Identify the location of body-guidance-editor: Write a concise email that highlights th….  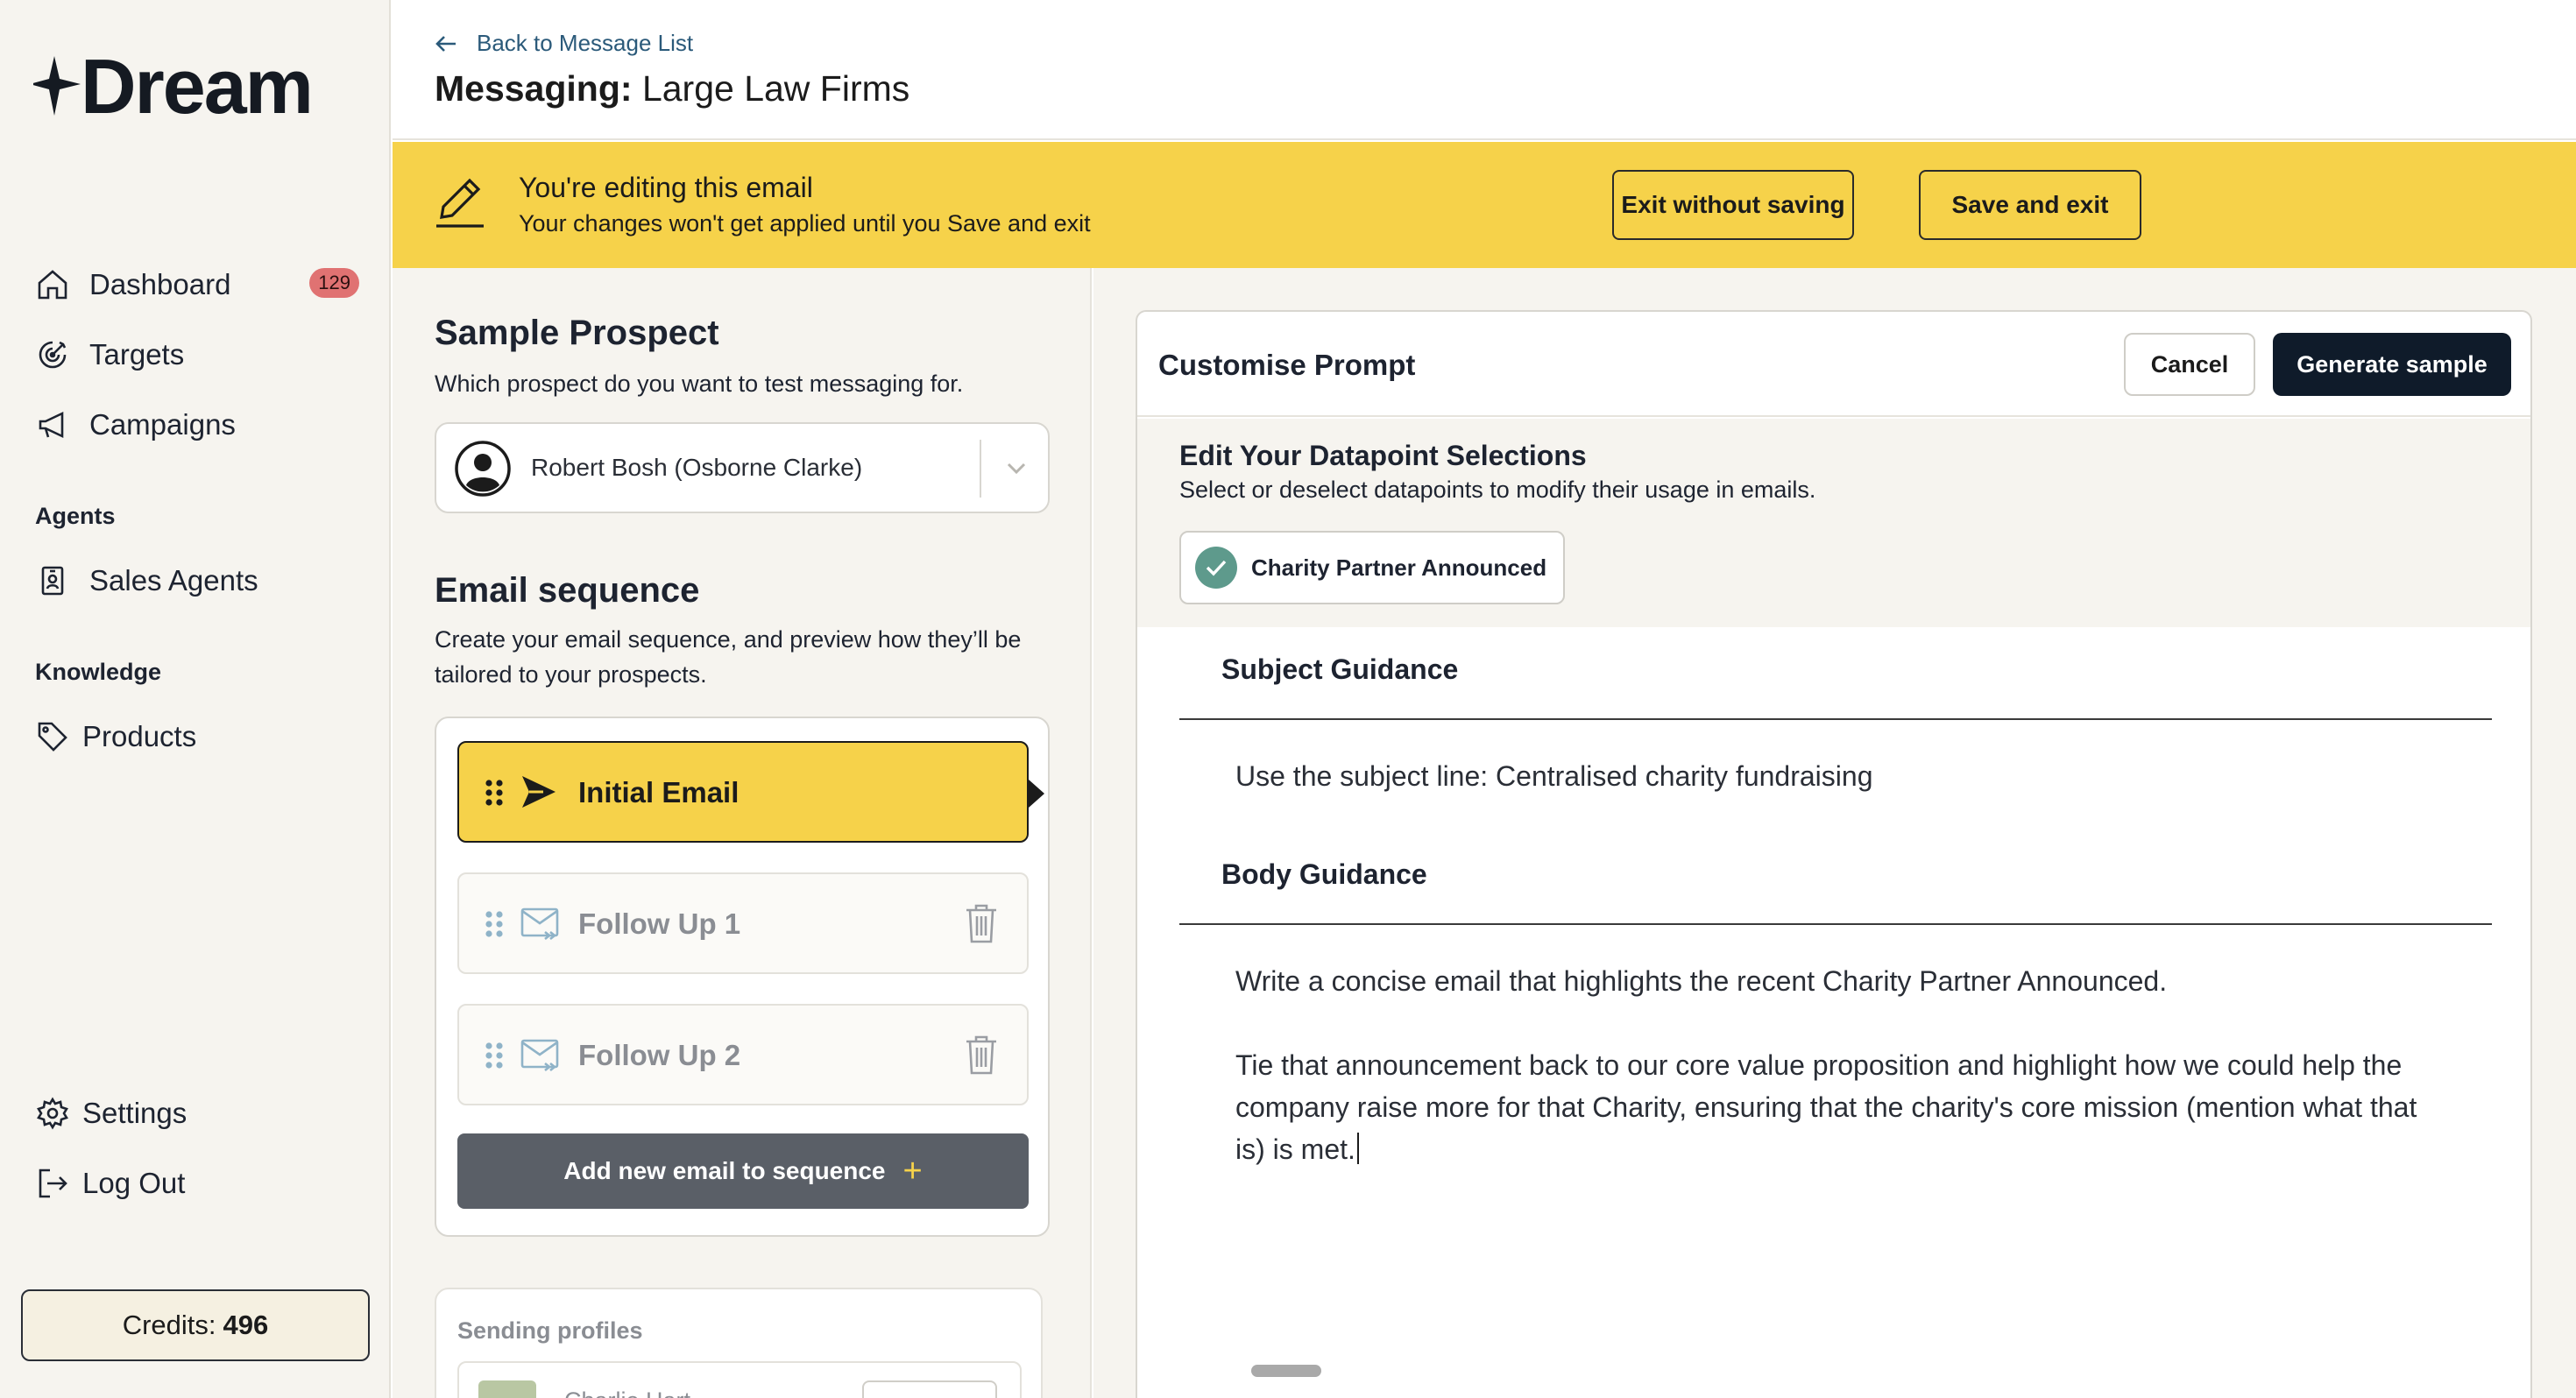
(1840, 1065).